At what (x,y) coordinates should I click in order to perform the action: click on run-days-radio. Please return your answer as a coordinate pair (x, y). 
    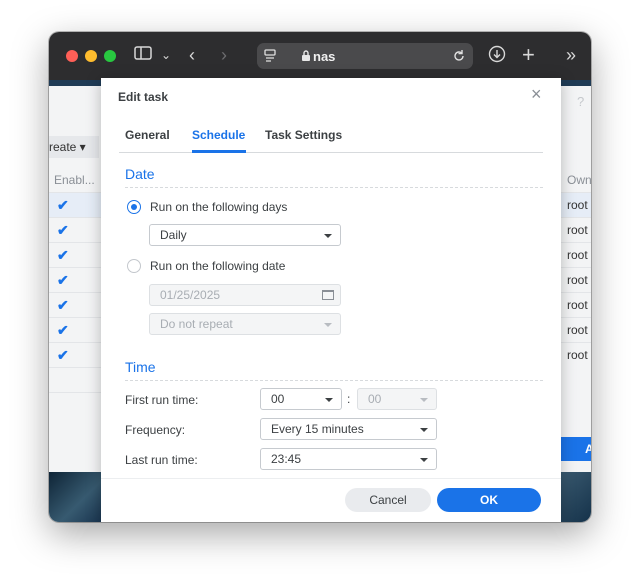
    Looking at the image, I should click on (134, 207).